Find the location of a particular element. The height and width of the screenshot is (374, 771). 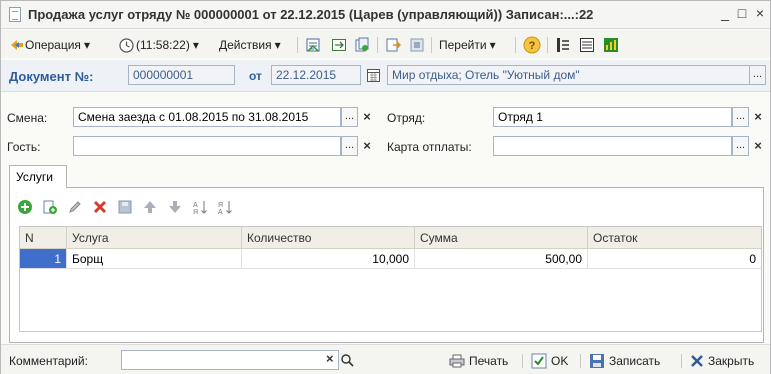

based-on-button is located at coordinates (393, 45).